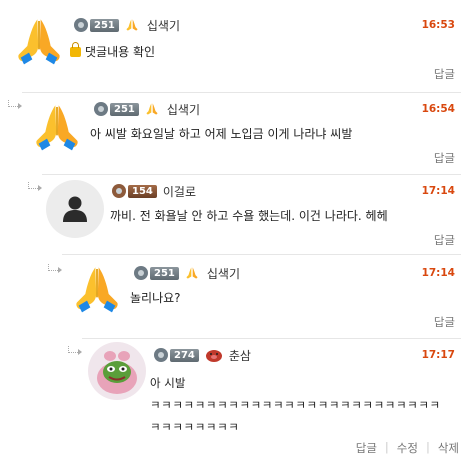 The height and width of the screenshot is (469, 475). Describe the element at coordinates (117, 371) in the screenshot. I see `pepe-frog-pig-icon` at that location.